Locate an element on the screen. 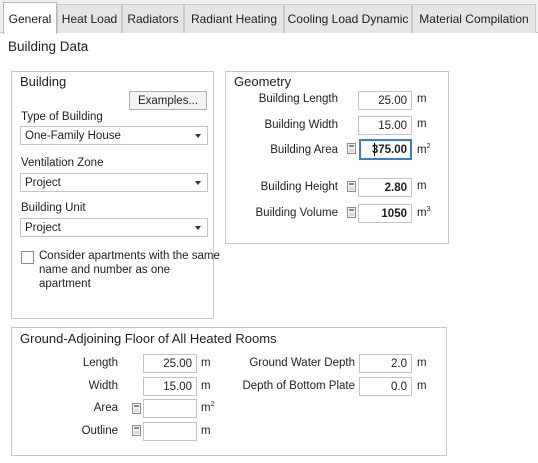 Image resolution: width=538 pixels, height=463 pixels. tab-material-compilation-label: Material Compilation is located at coordinates (474, 19).